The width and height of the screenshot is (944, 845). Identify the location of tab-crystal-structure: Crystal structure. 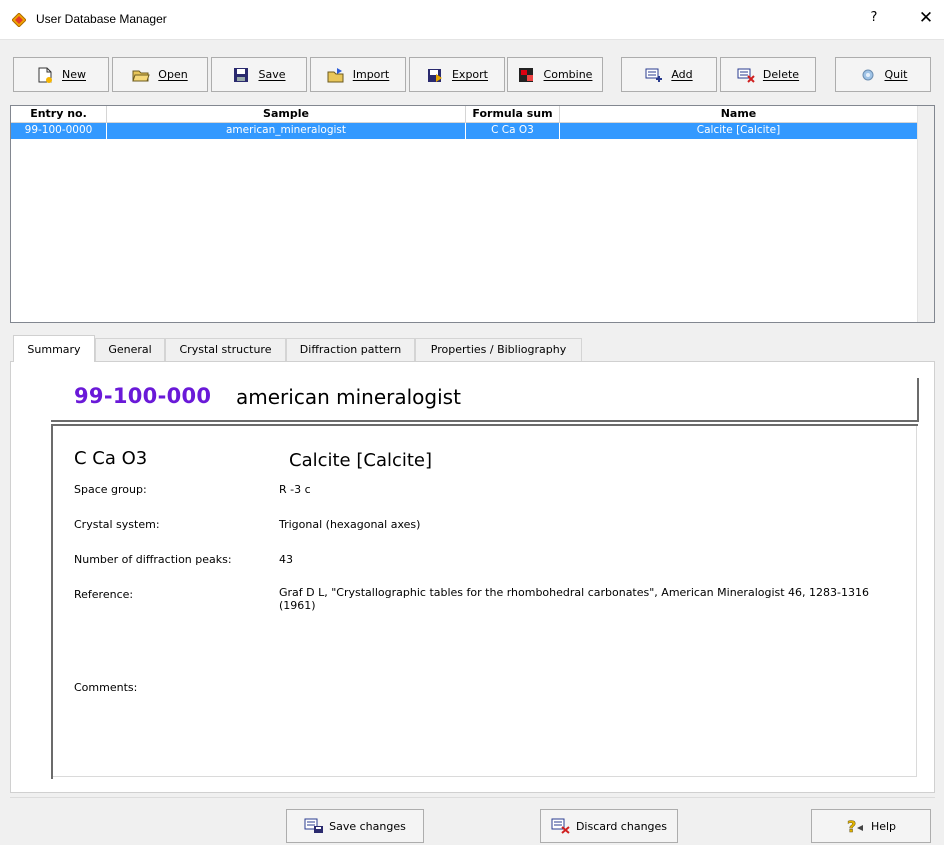
(225, 349).